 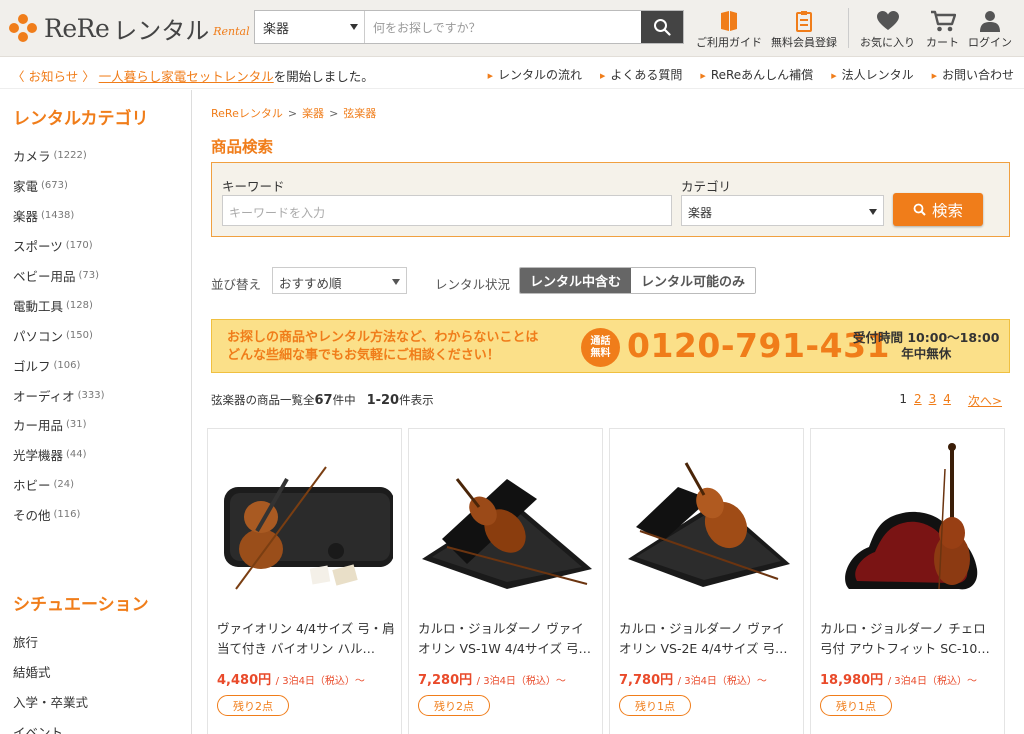 What do you see at coordinates (102, 246) in the screenshot?
I see `sidebar-item-sports: スポーツ (170)` at bounding box center [102, 246].